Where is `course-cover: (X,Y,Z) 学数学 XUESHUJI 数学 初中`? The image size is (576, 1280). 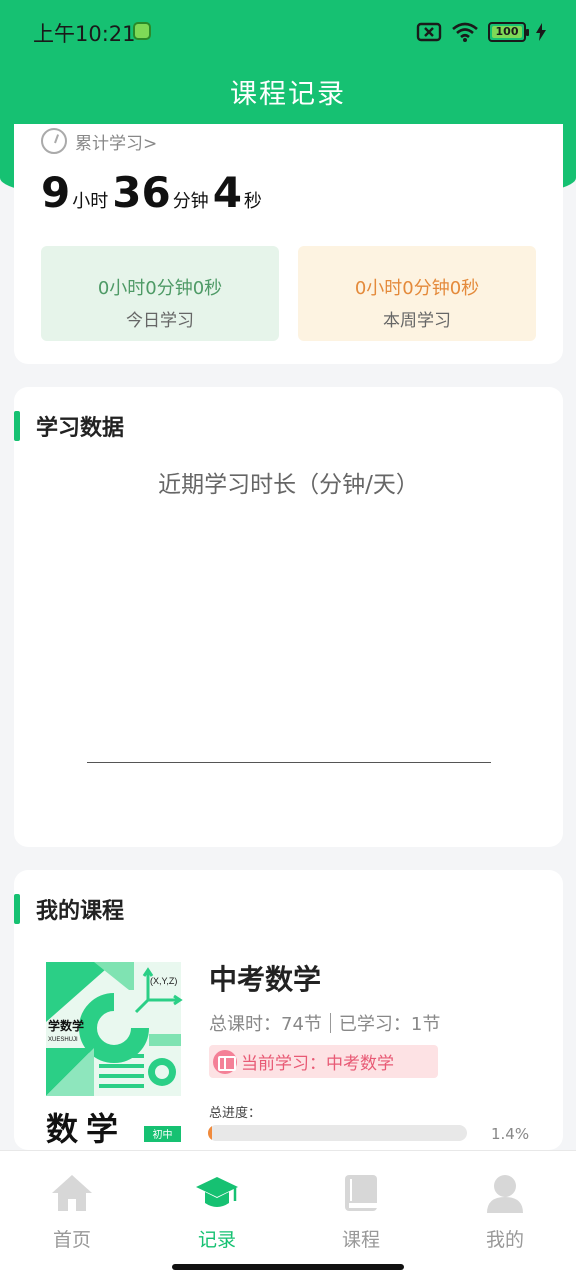 course-cover: (X,Y,Z) 学数学 XUESHUJI 数学 初中 is located at coordinates (114, 1055).